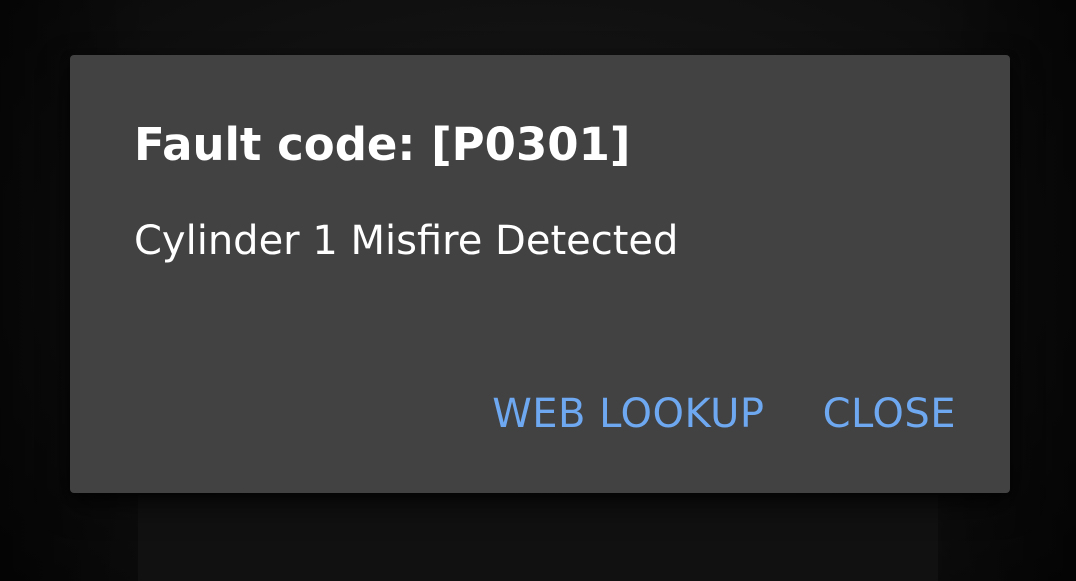 The width and height of the screenshot is (1076, 581). I want to click on web-lookup-button: WEB LOOKUP, so click(628, 414).